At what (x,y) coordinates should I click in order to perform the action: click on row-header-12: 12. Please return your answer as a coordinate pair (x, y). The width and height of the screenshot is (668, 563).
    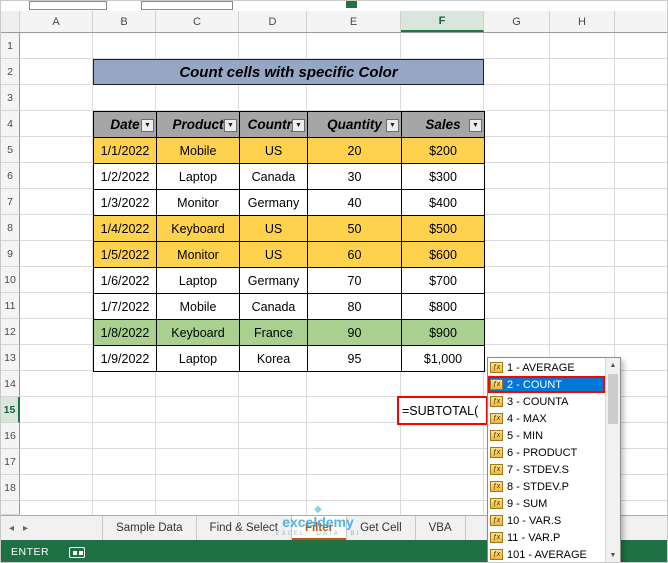
    Looking at the image, I should click on (10, 332).